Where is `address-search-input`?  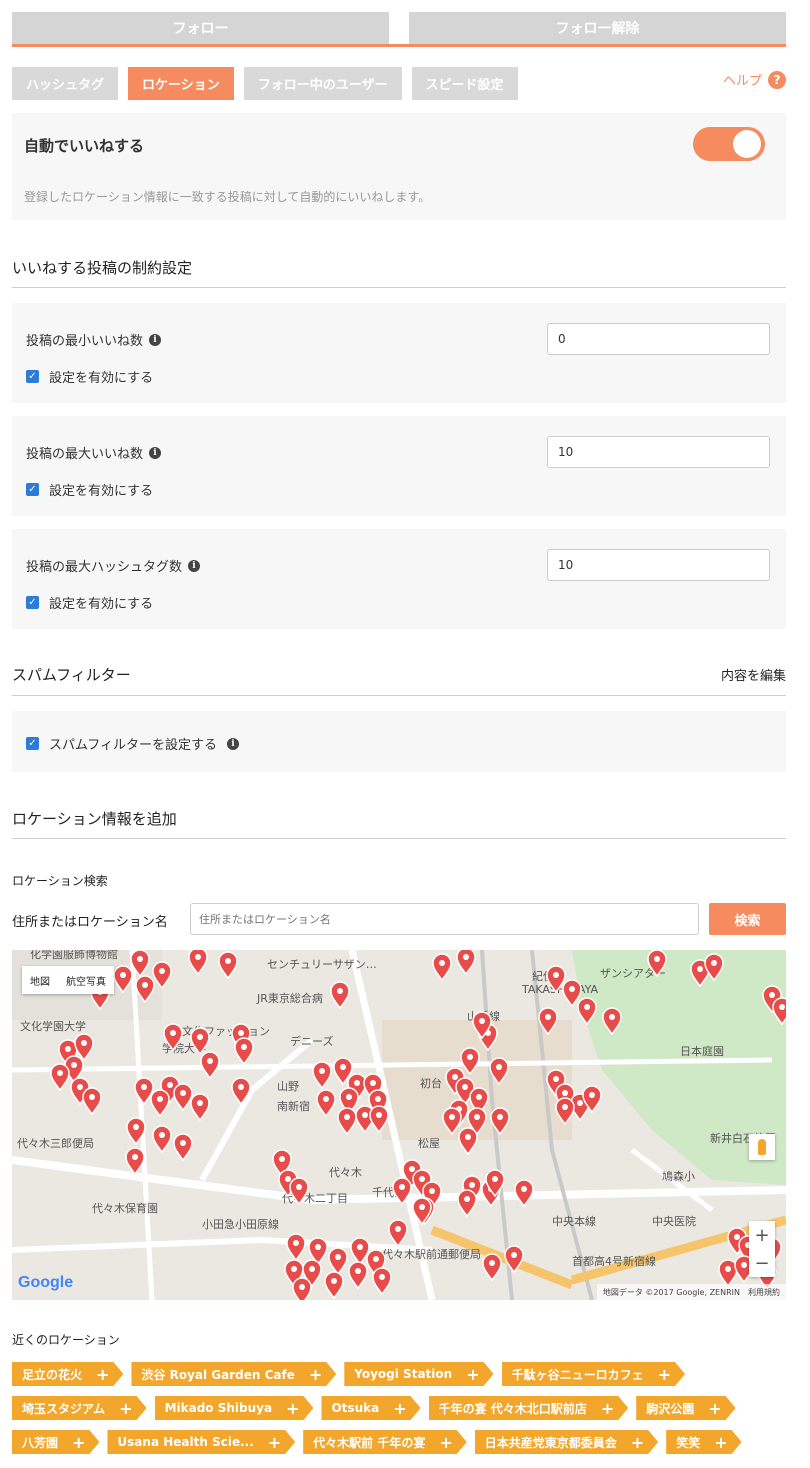 address-search-input is located at coordinates (444, 919).